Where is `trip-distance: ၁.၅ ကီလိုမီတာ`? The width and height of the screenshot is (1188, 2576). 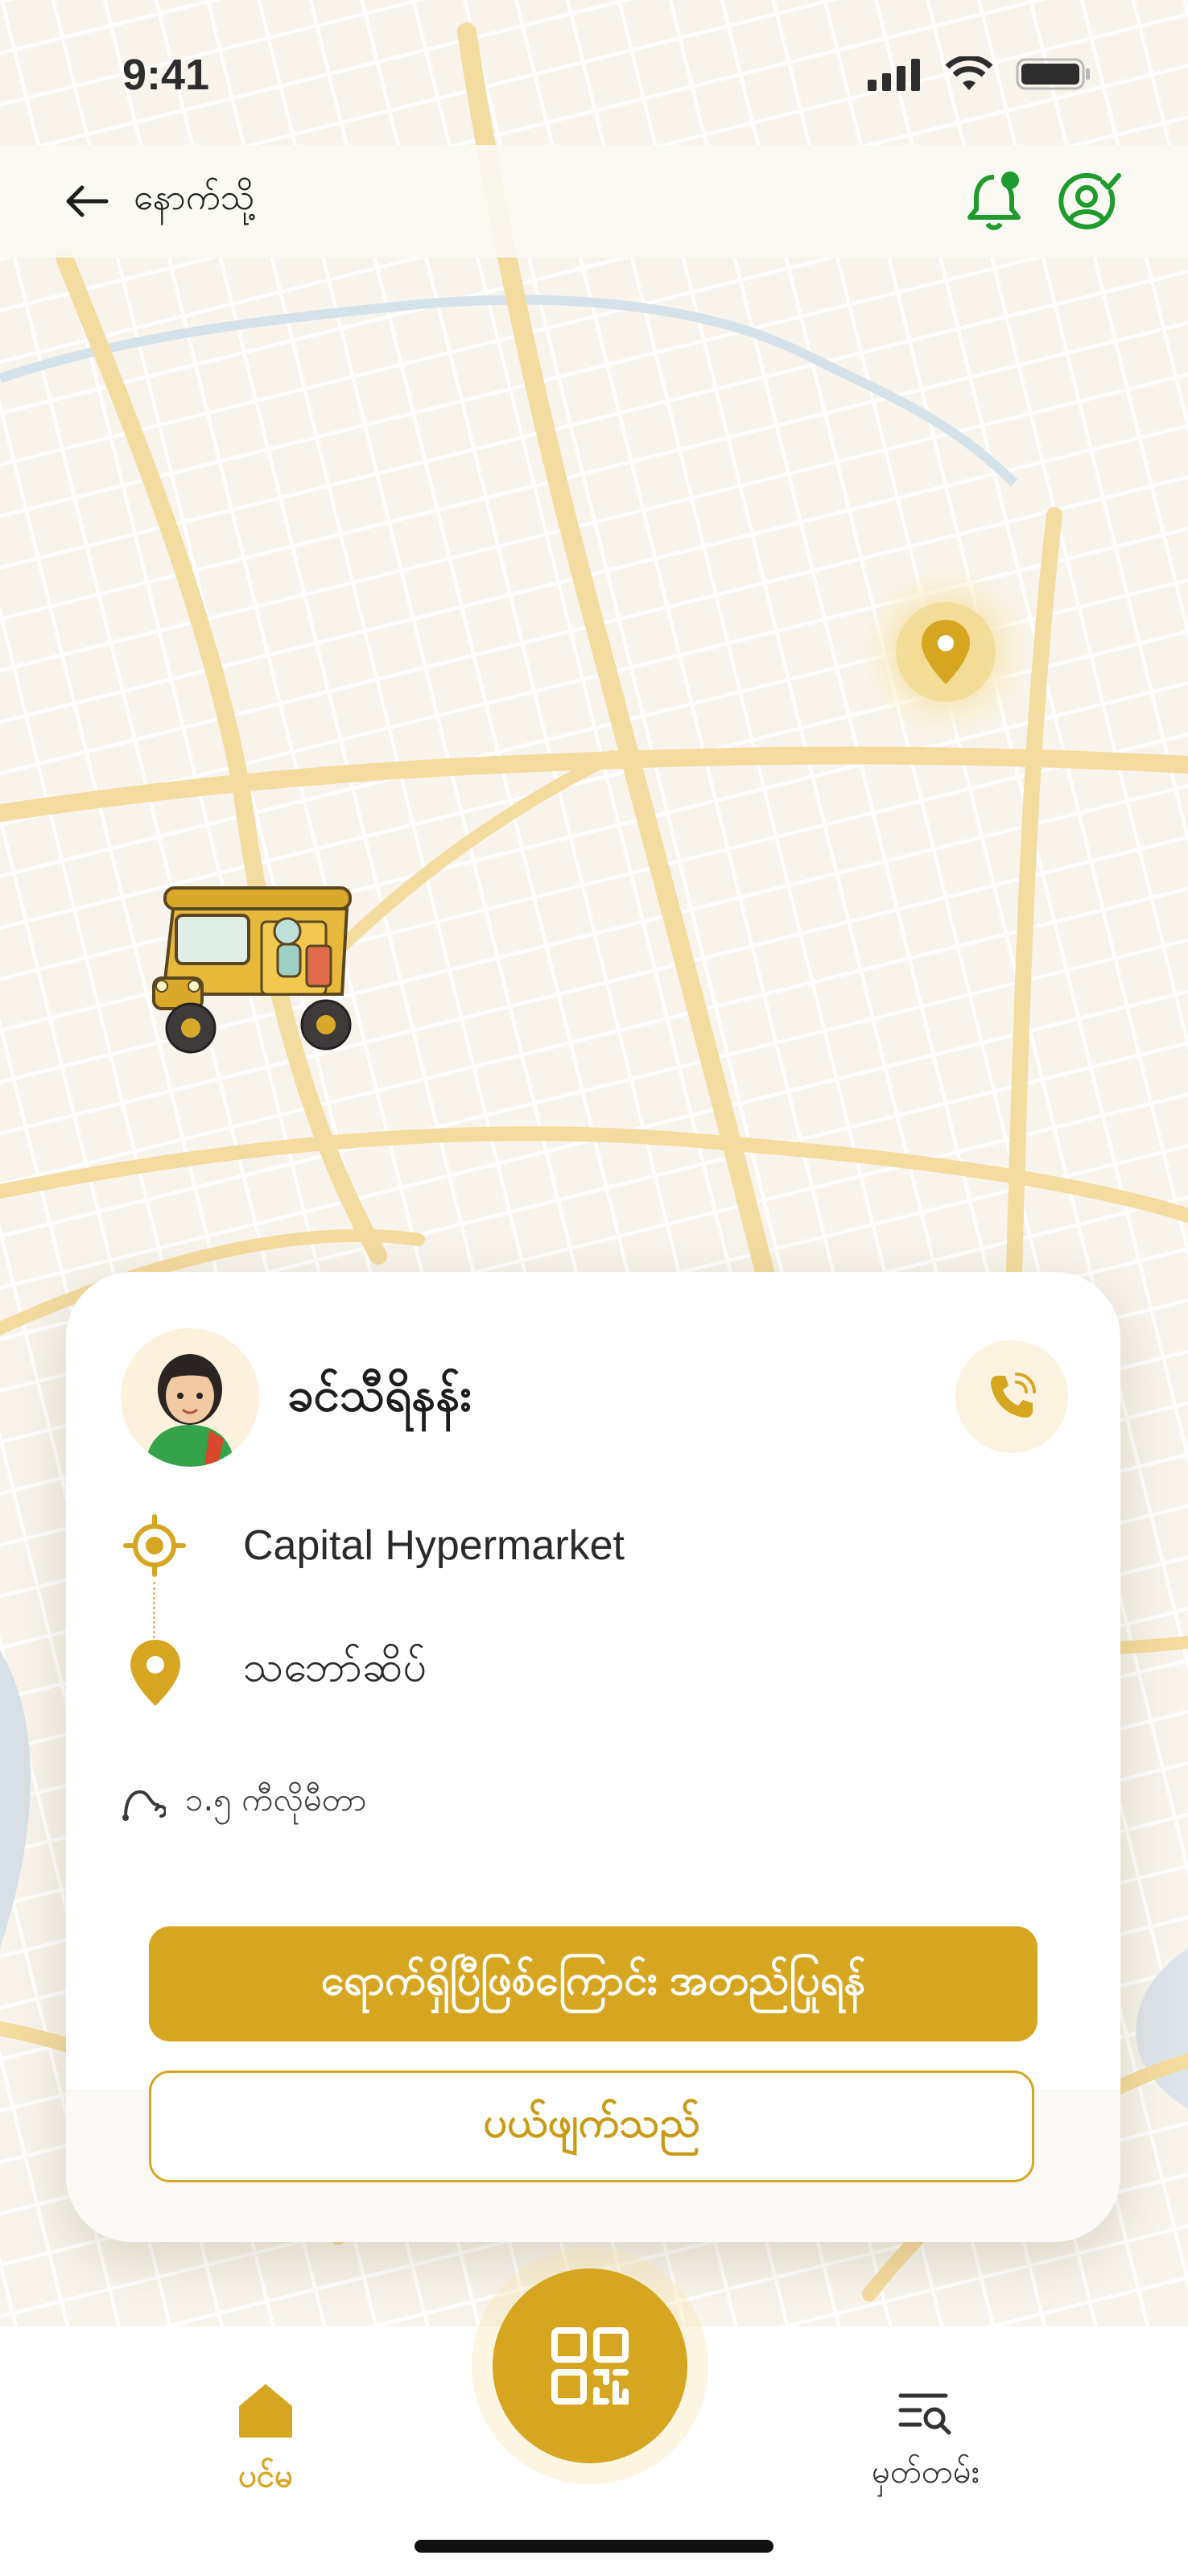
trip-distance: ၁.၅ ကီလိုမီတာ is located at coordinates (276, 1799).